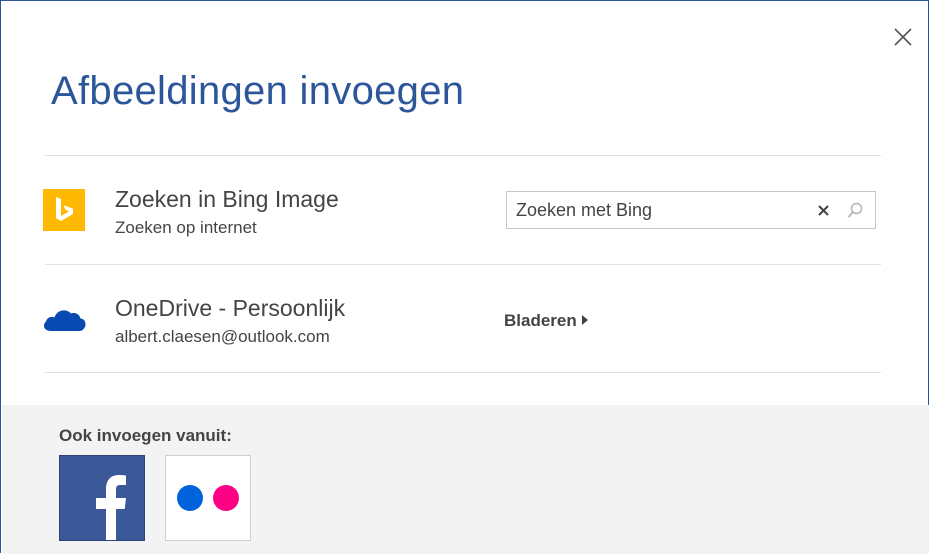 The width and height of the screenshot is (931, 554). What do you see at coordinates (64, 212) in the screenshot?
I see `bing-icon` at bounding box center [64, 212].